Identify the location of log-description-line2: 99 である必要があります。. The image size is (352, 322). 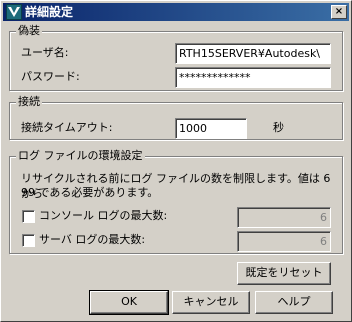
(90, 192).